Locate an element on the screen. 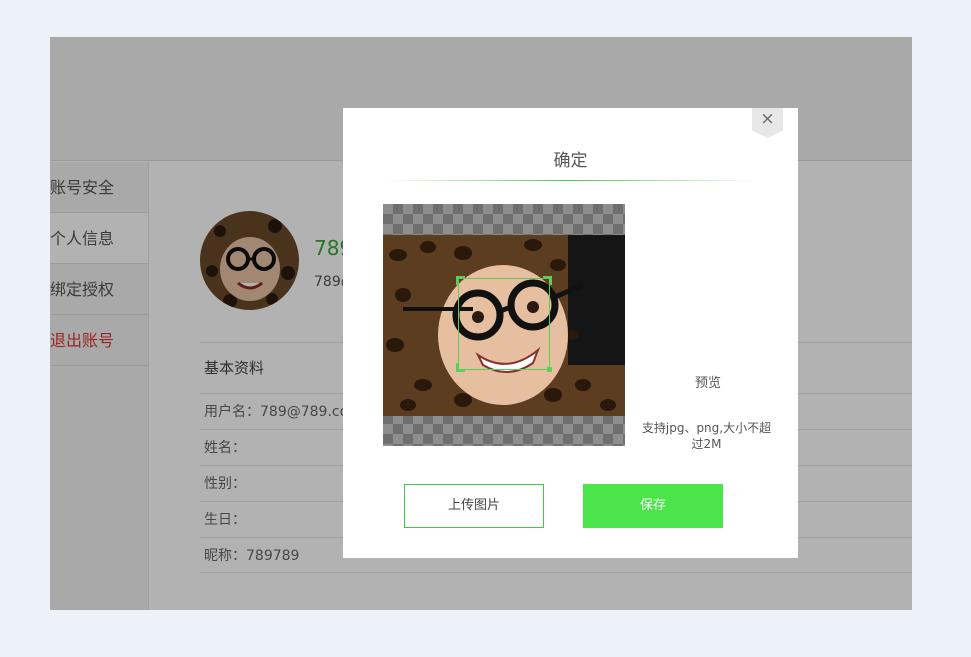 The width and height of the screenshot is (971, 657). crop-selection is located at coordinates (504, 324).